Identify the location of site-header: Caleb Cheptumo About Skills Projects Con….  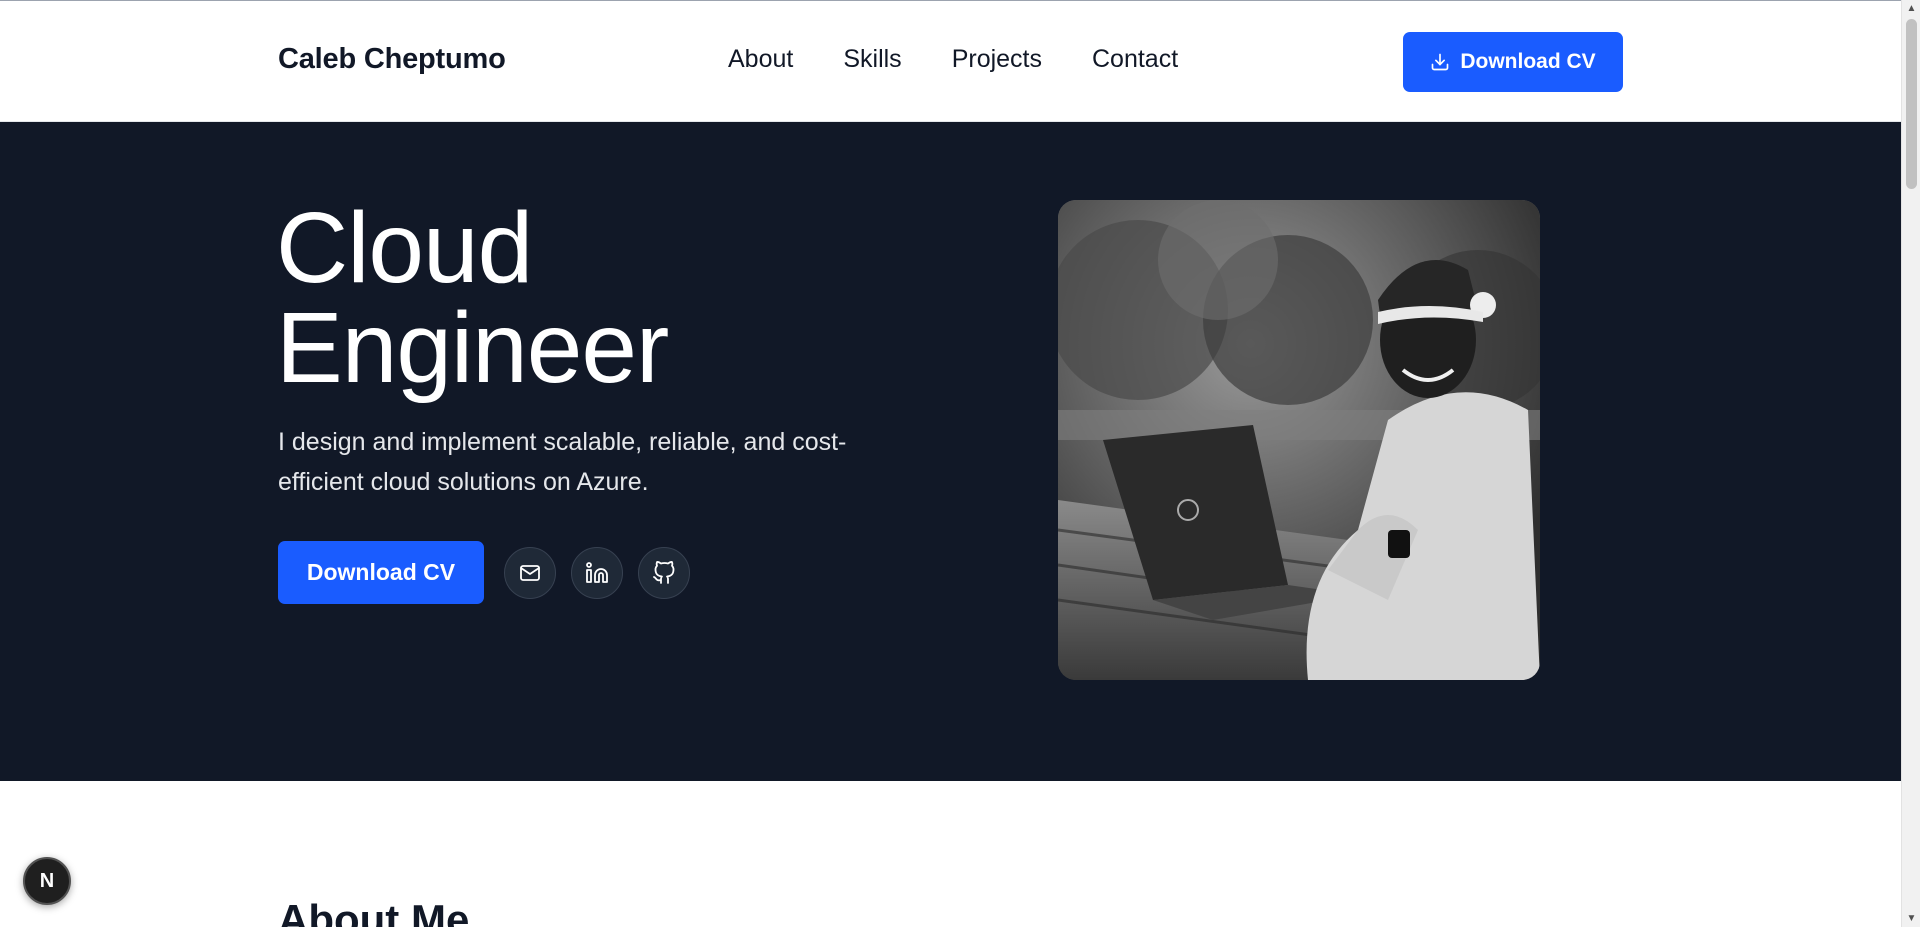
(950, 61).